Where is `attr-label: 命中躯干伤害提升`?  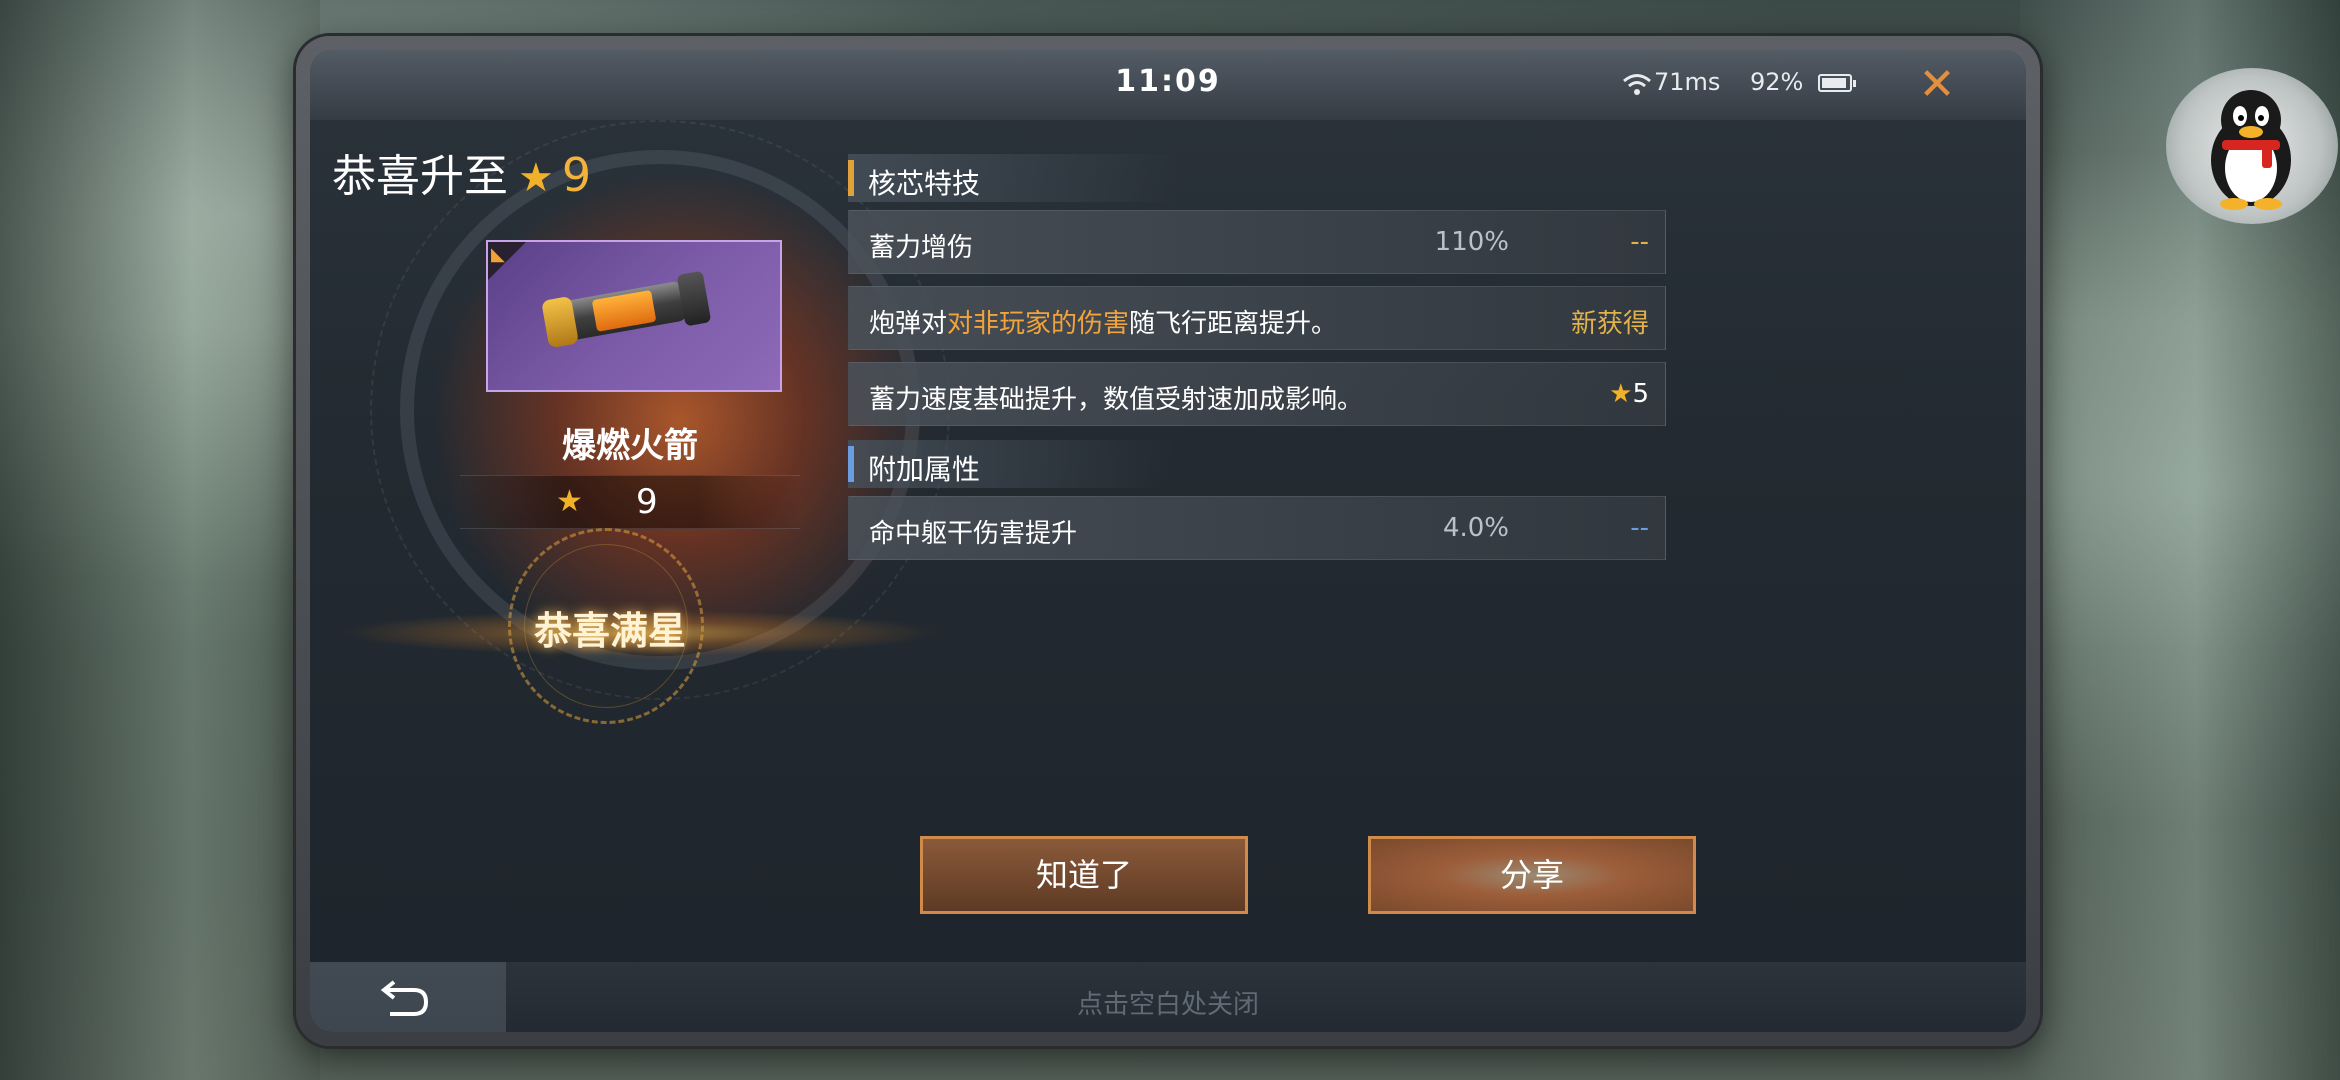
attr-label: 命中躯干伤害提升 is located at coordinates (973, 534).